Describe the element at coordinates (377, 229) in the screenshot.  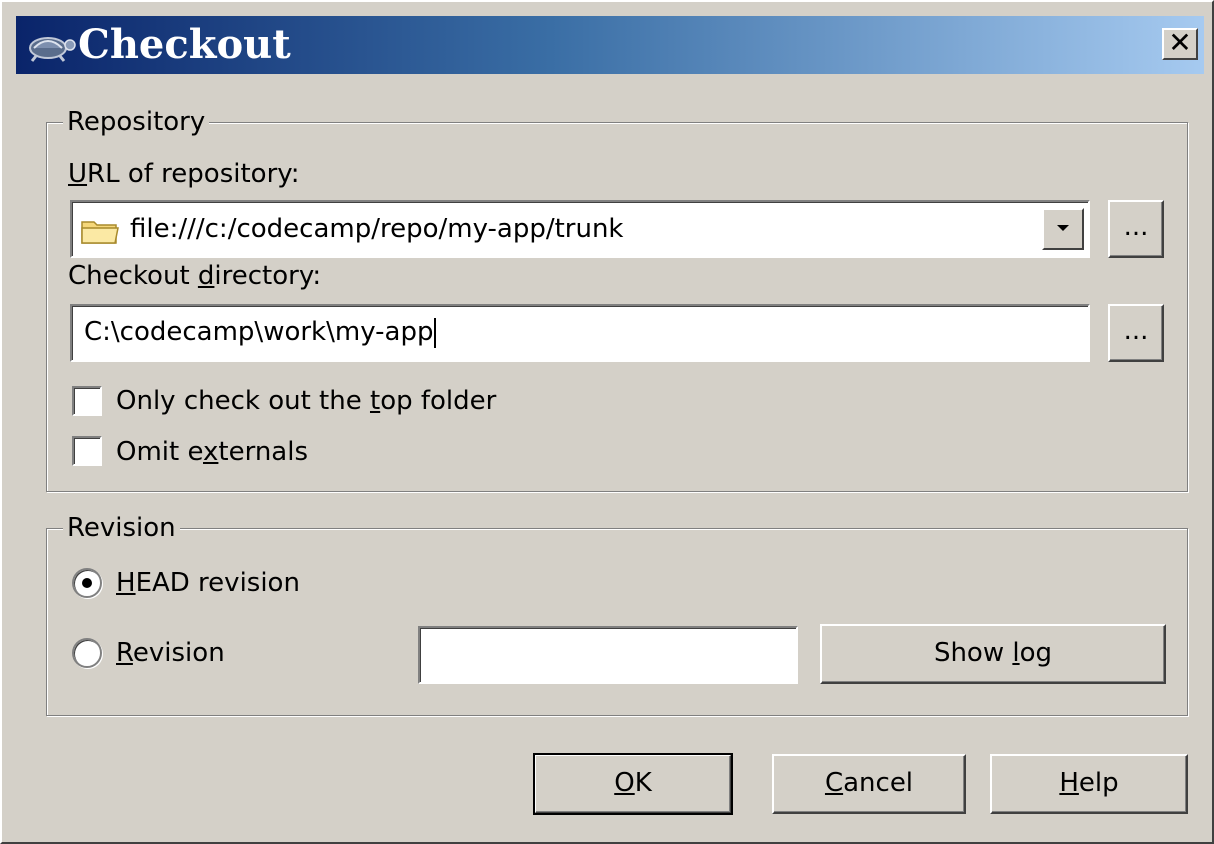
I see `url-value: file:///c:/codecamp/repo/my-app/trunk` at that location.